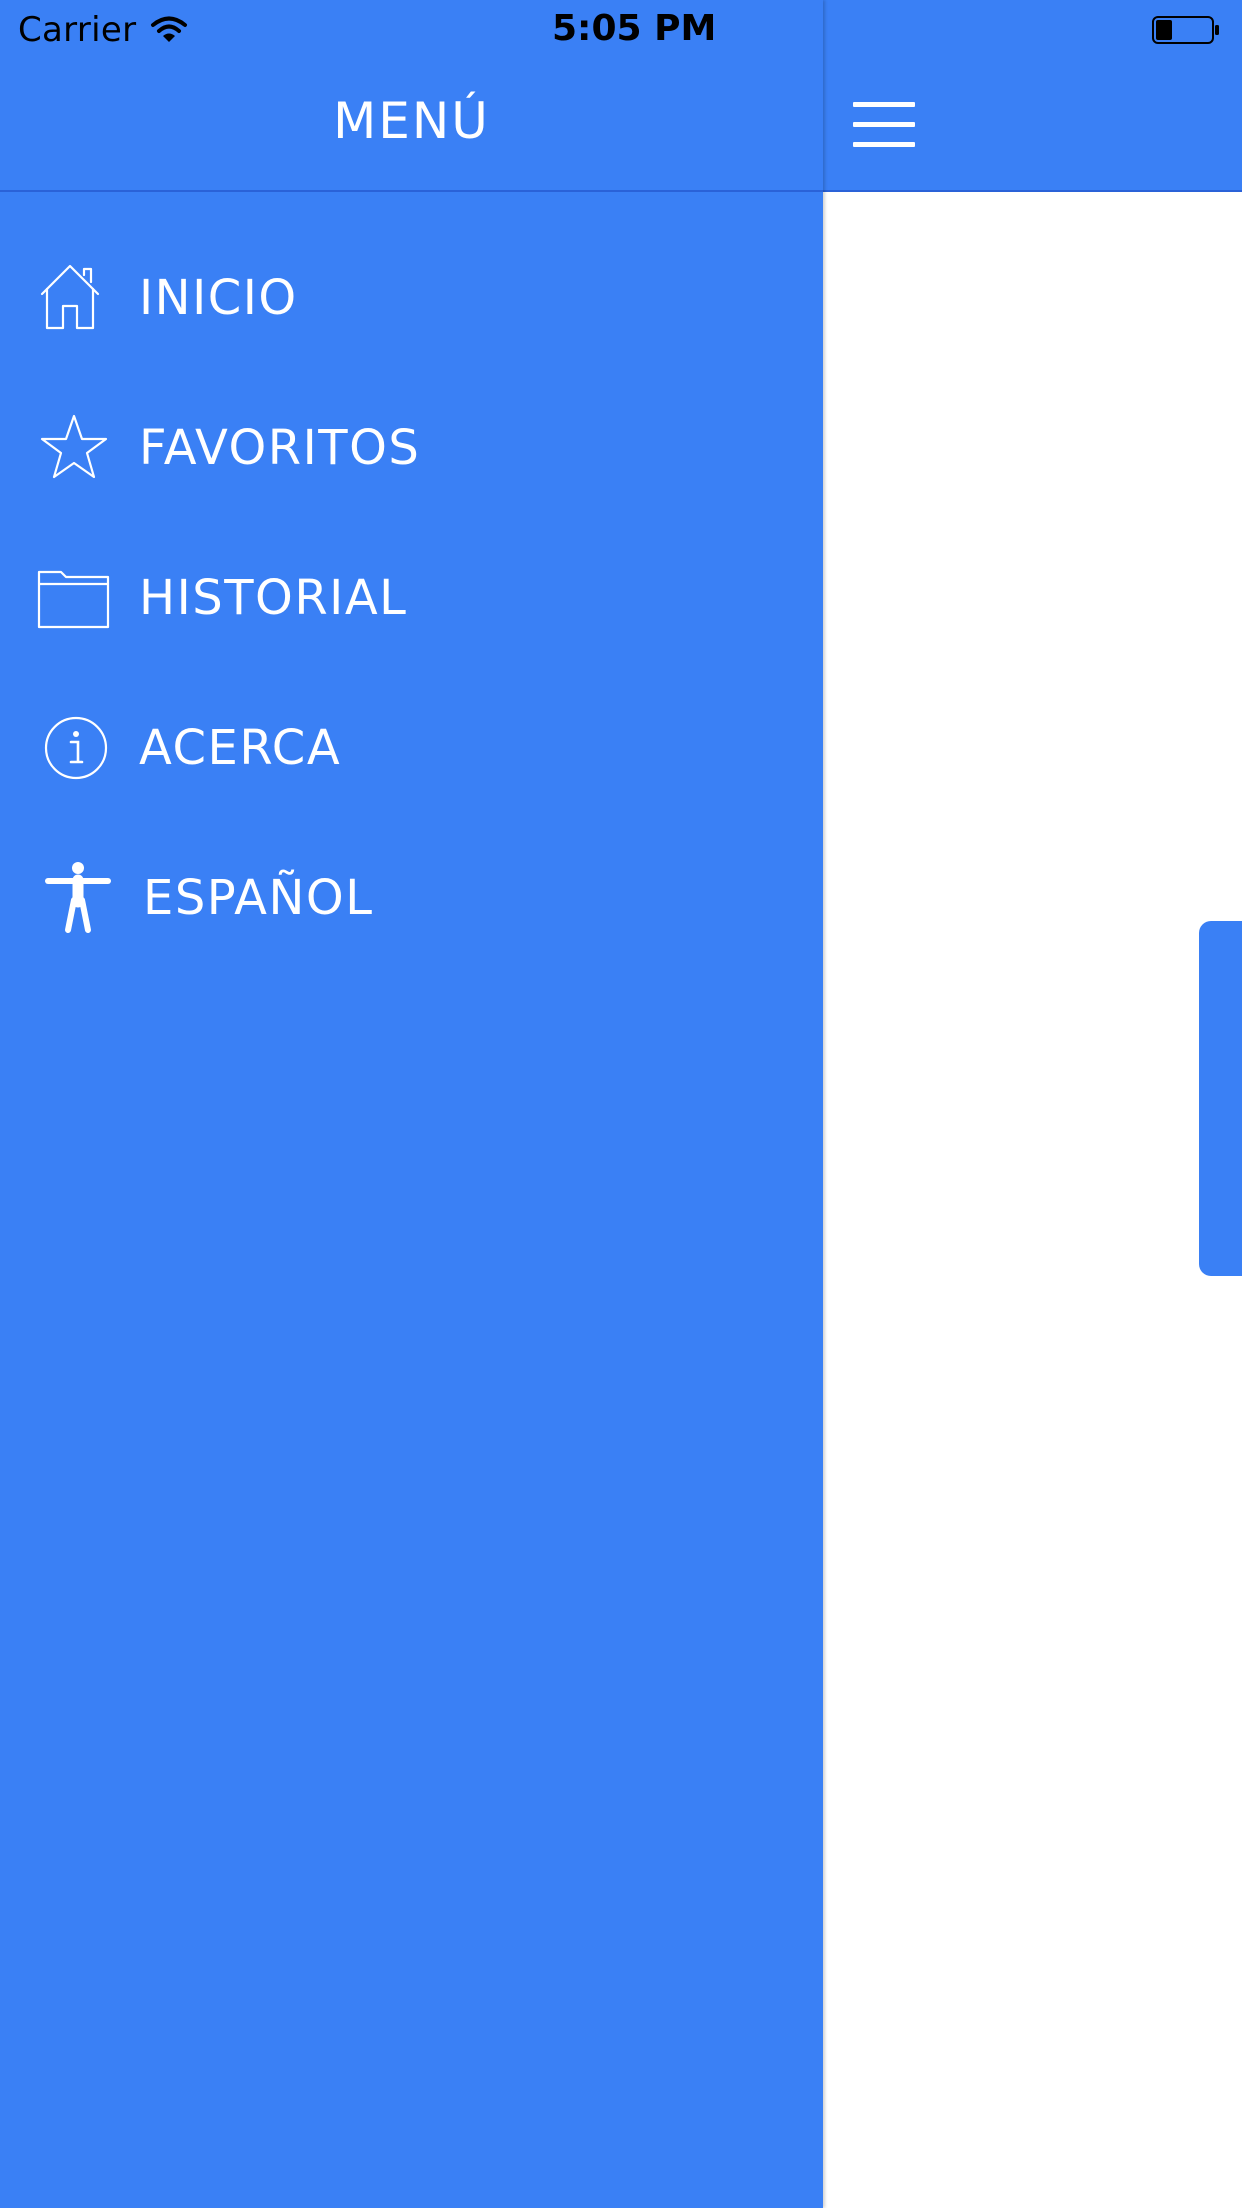 This screenshot has width=1242, height=2208. Describe the element at coordinates (218, 298) in the screenshot. I see `sidebar-item-label: INICIO` at that location.